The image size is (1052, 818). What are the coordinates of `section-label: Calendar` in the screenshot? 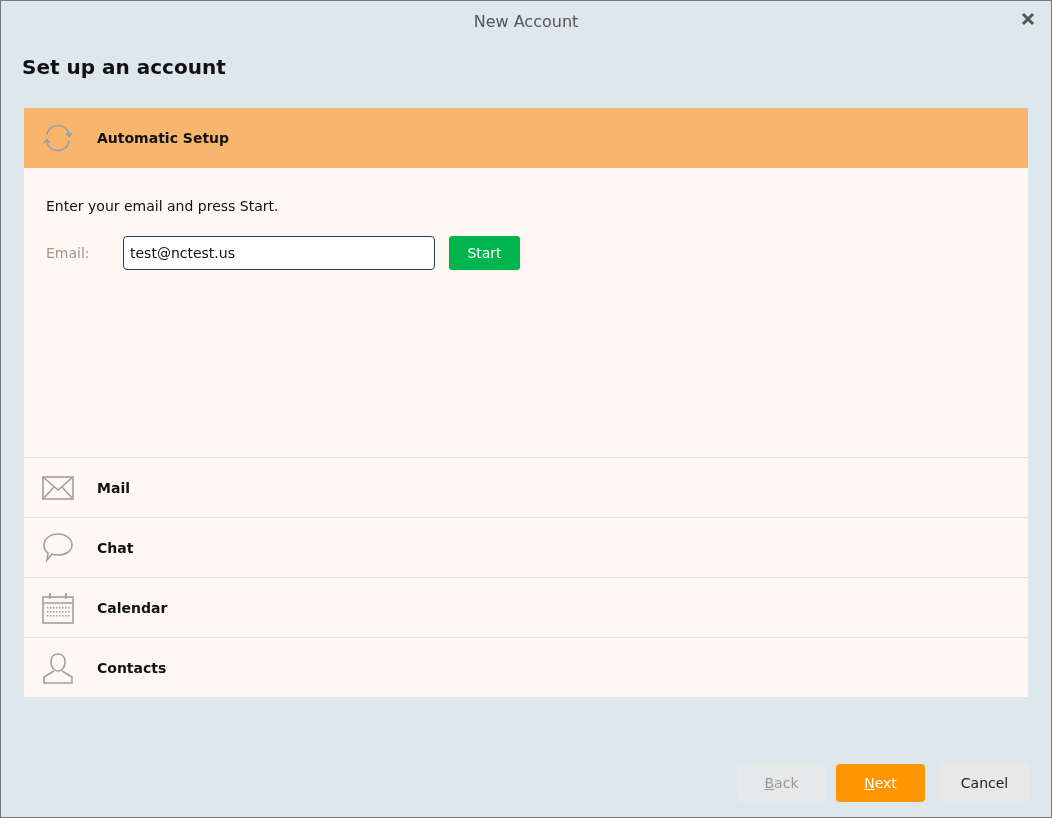 It's located at (132, 607).